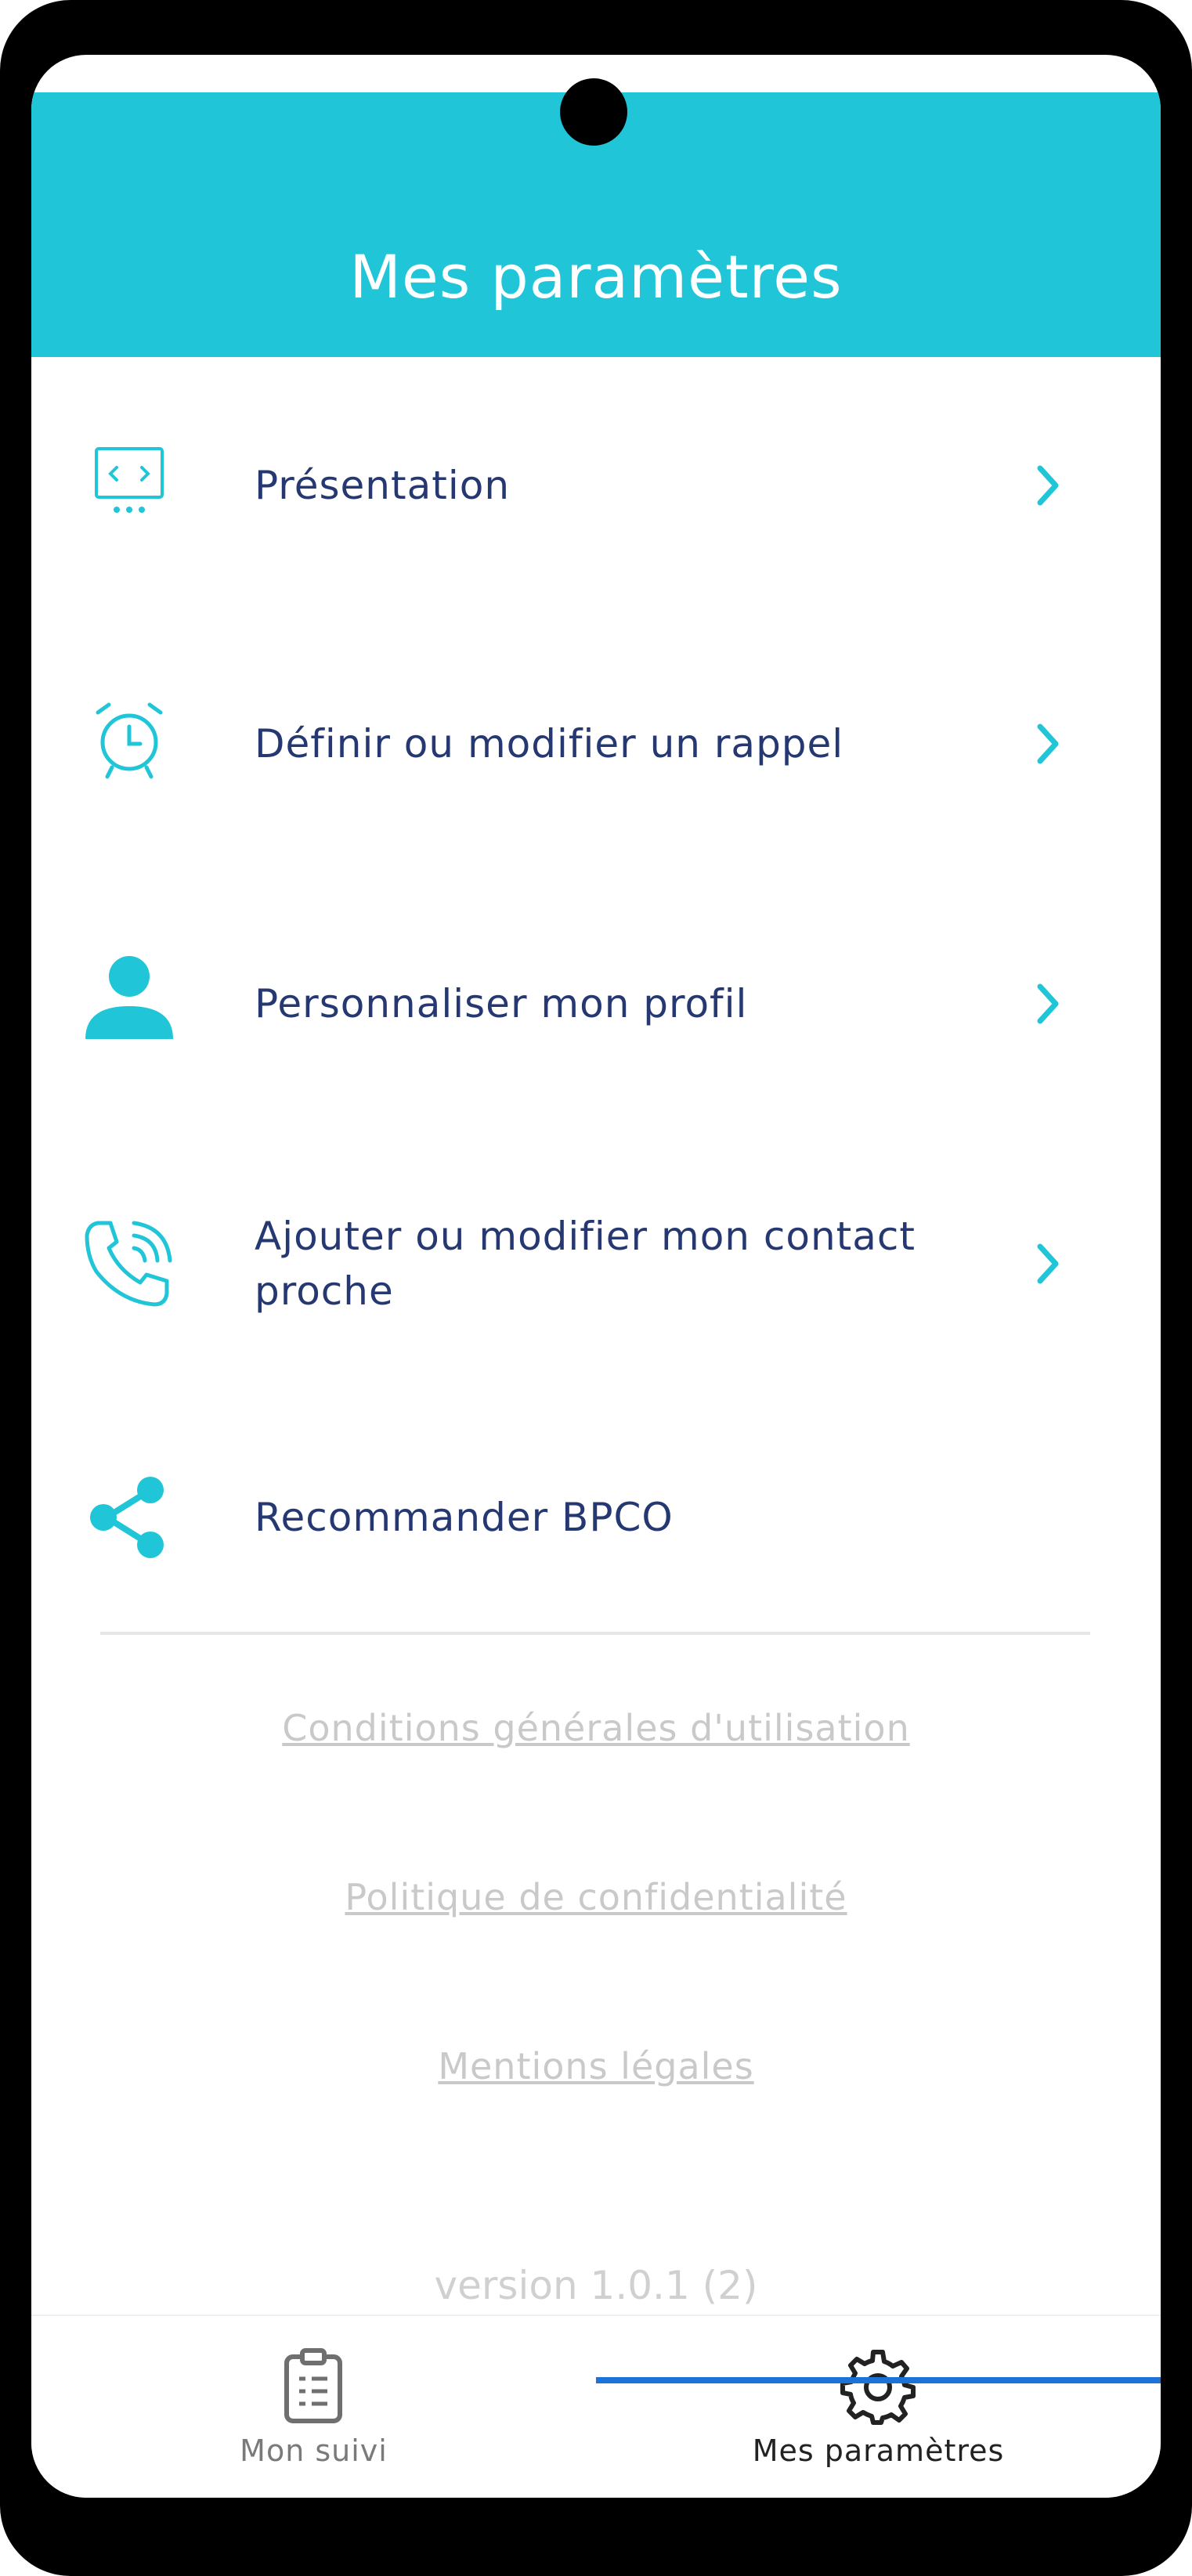  I want to click on bottom-tab-bar: Mon suivi Mes paramètres, so click(596, 2406).